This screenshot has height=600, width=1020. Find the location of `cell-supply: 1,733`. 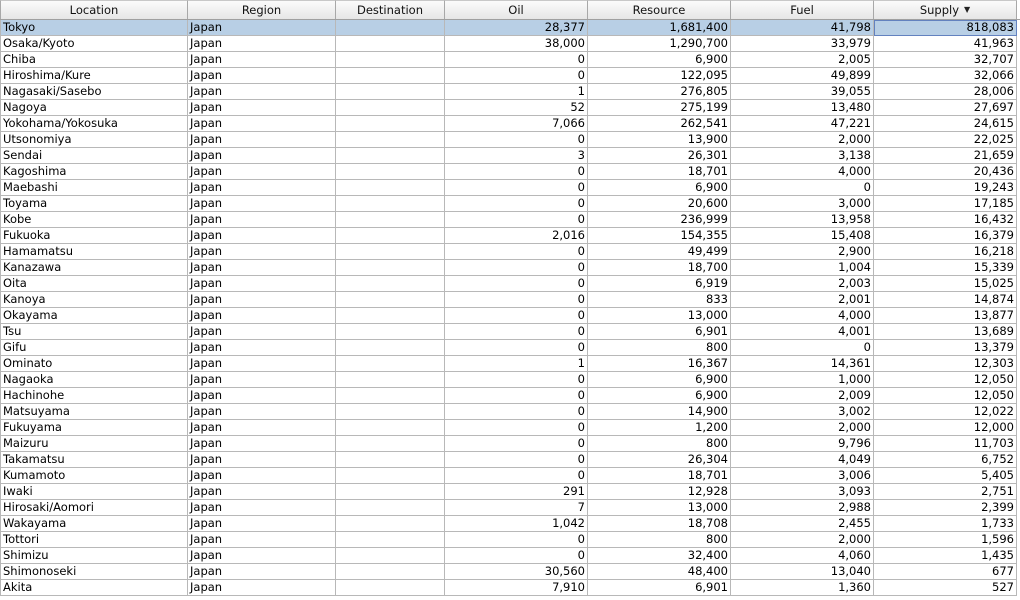

cell-supply: 1,733 is located at coordinates (945, 524).